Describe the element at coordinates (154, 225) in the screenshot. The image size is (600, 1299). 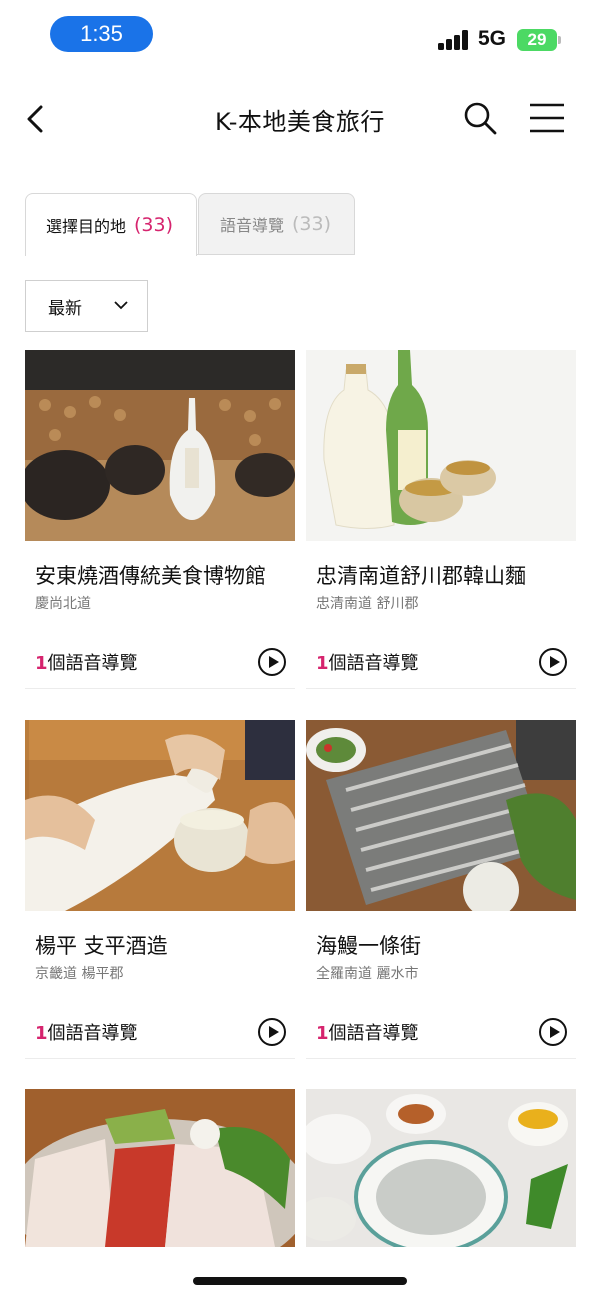
I see `tab-destinations-count: (33)` at that location.